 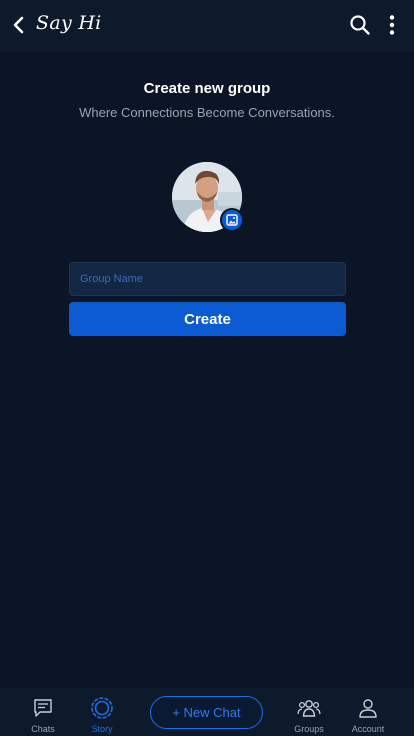 I want to click on nav-item-account: Account, so click(x=368, y=716).